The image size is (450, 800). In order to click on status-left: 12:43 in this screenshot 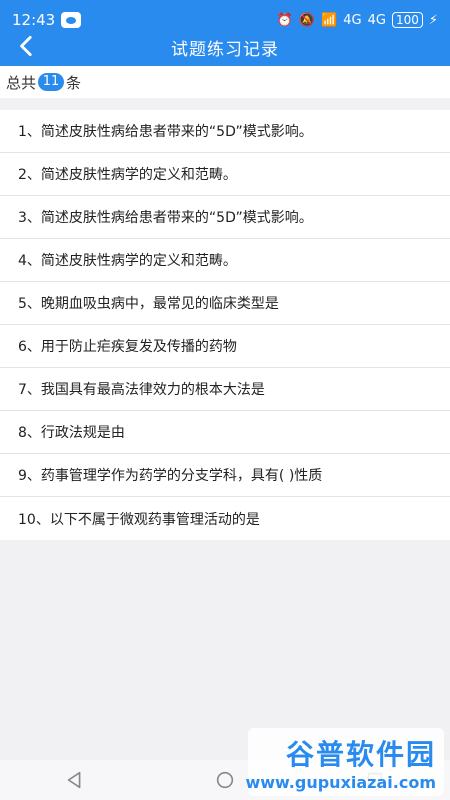, I will do `click(47, 20)`.